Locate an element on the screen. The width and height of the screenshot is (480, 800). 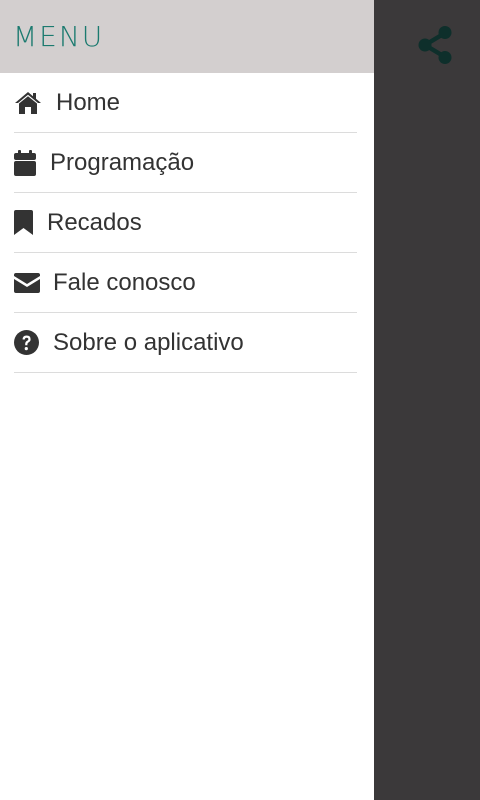
menu-item-programacao: Programação is located at coordinates (185, 163).